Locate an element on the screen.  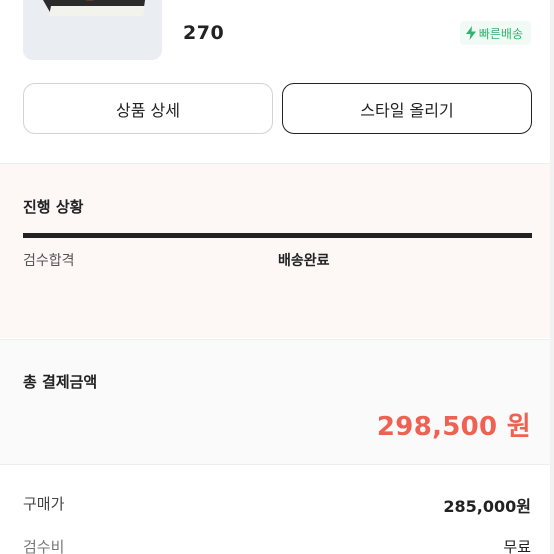
price-value: 285,000원 is located at coordinates (487, 506).